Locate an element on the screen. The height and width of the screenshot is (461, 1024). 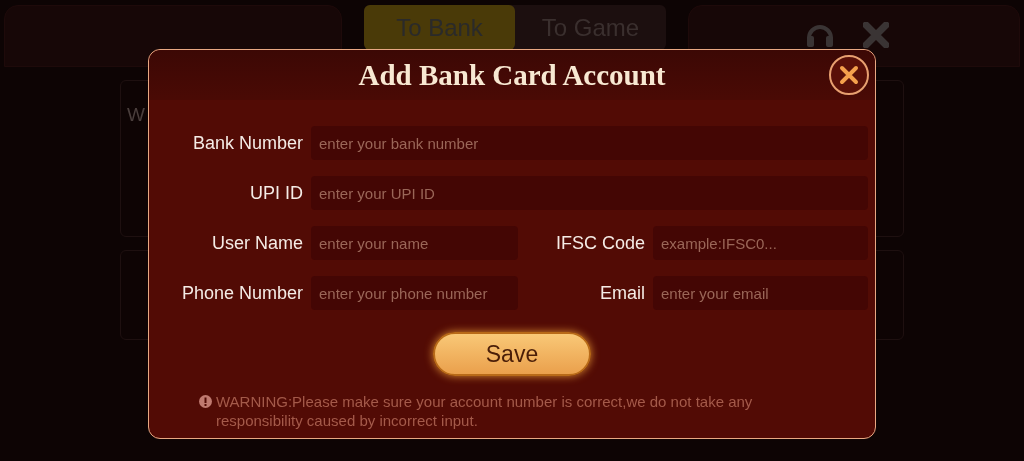
field-label: Bank Number is located at coordinates (247, 143).